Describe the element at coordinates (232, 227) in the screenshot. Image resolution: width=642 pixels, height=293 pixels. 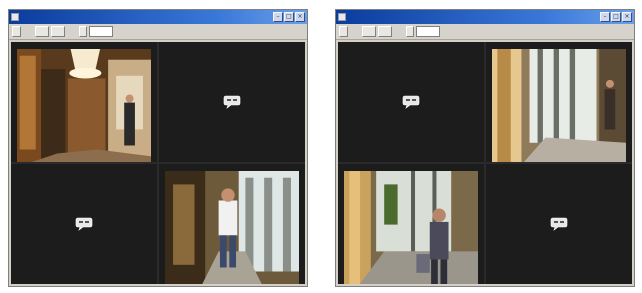
I see `camera-feed-corridor` at that location.